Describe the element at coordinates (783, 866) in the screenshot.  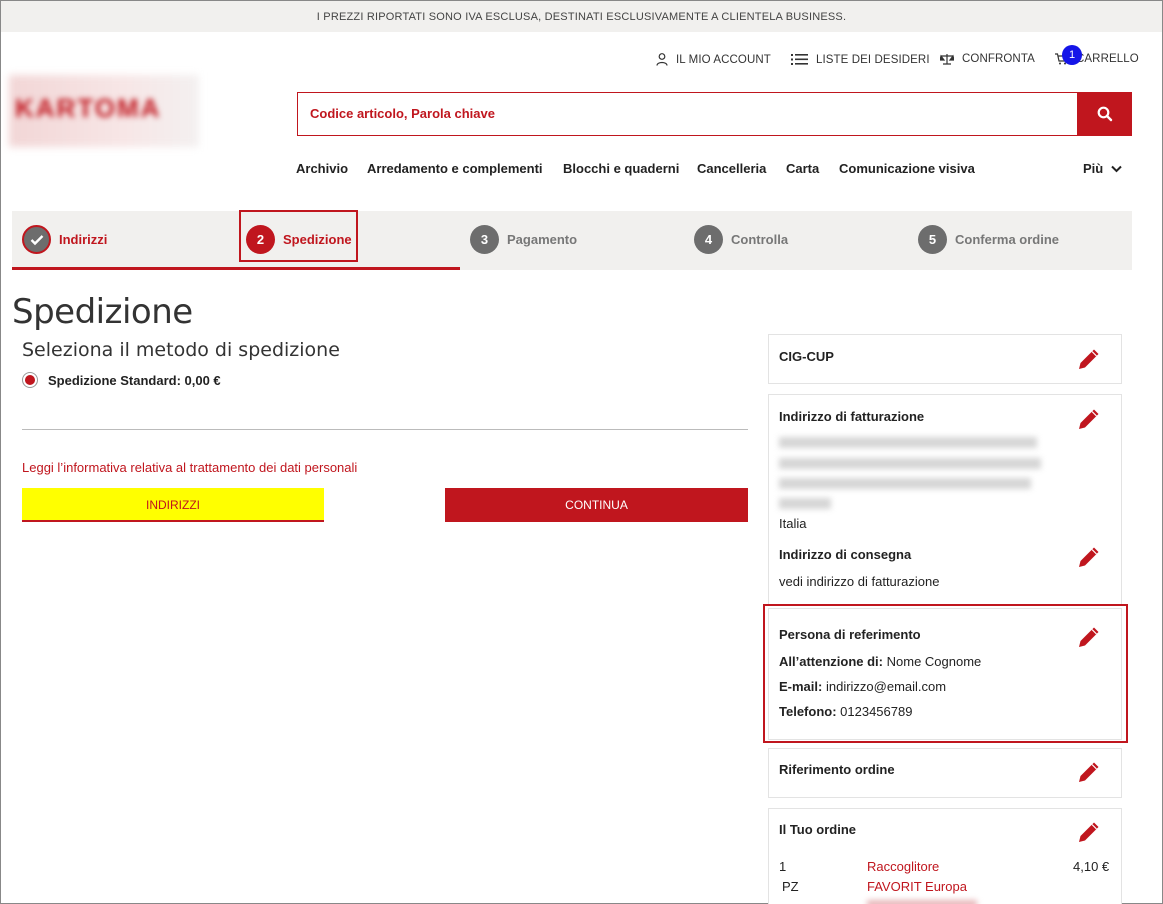
I see `order-qty: 1` at that location.